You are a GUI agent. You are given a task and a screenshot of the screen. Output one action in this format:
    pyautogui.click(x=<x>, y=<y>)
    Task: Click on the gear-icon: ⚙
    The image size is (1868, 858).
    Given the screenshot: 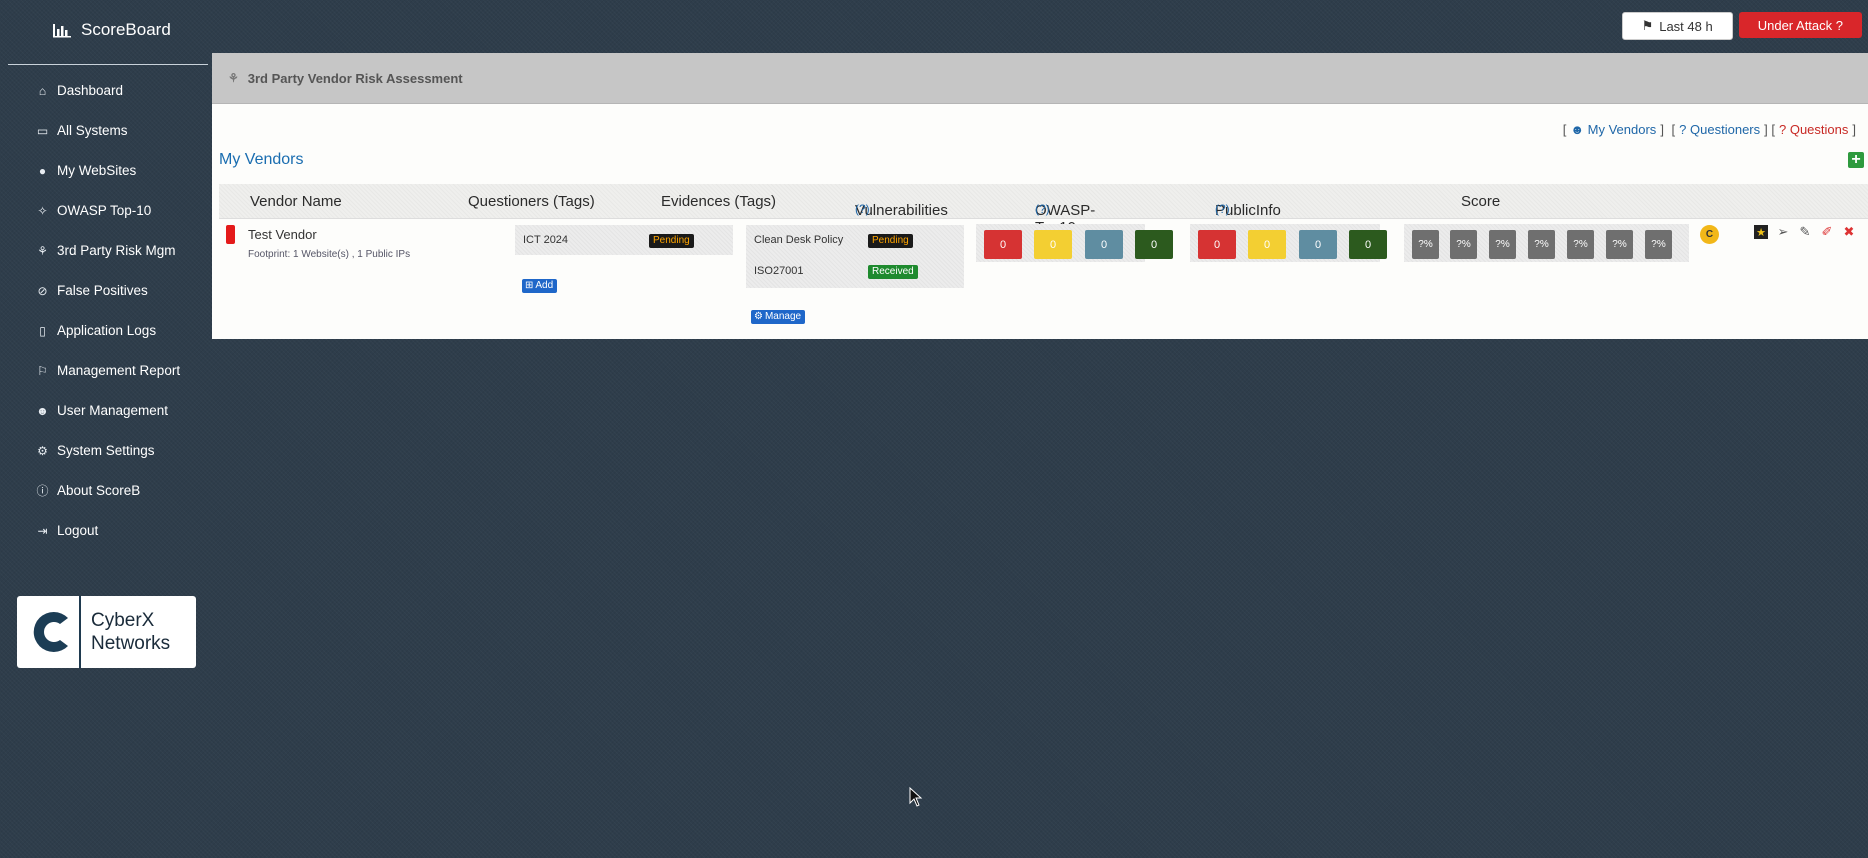 What is the action you would take?
    pyautogui.click(x=758, y=316)
    